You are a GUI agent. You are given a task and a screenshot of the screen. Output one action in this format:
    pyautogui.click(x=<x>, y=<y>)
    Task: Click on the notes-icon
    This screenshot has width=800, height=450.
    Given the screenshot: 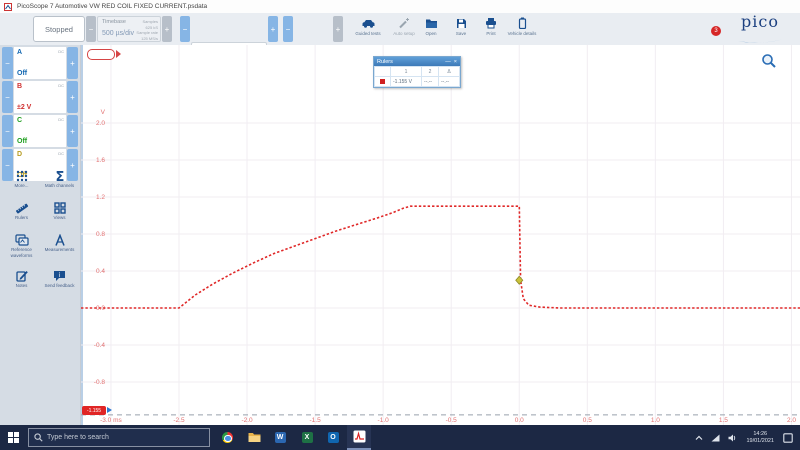 What is the action you would take?
    pyautogui.click(x=21, y=276)
    